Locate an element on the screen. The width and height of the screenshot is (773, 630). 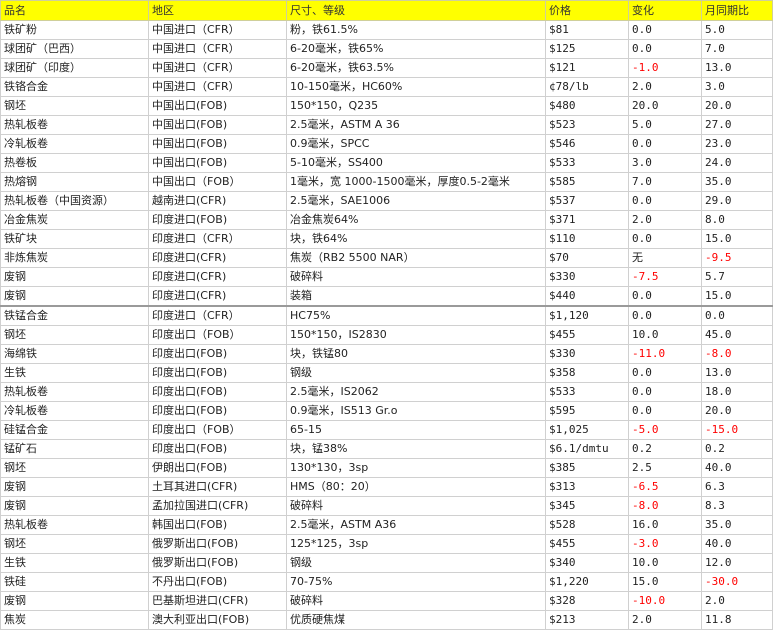
cell-mom: 2.0 is located at coordinates (737, 601).